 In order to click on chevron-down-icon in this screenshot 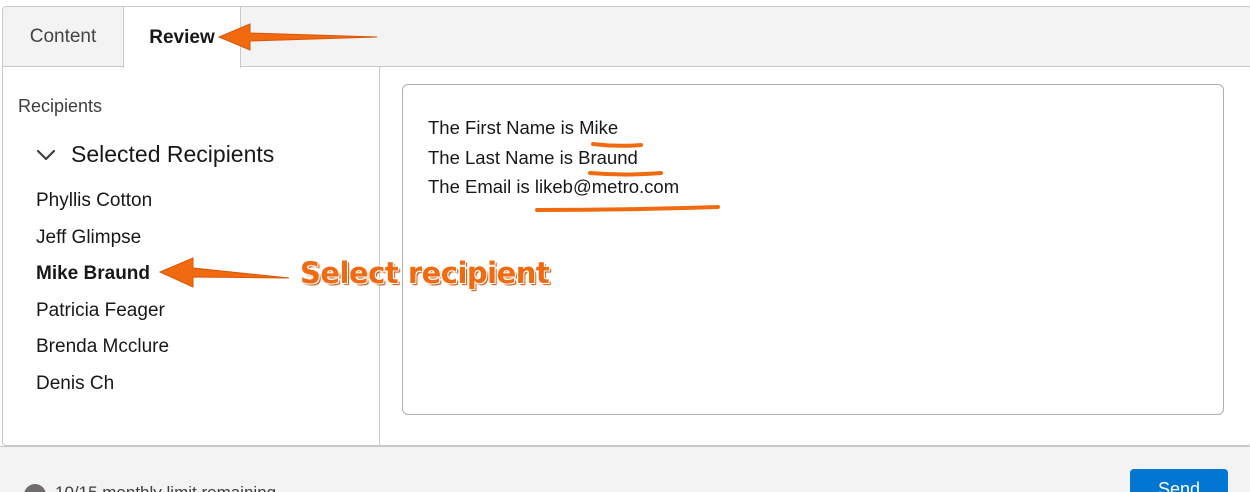, I will do `click(46, 154)`.